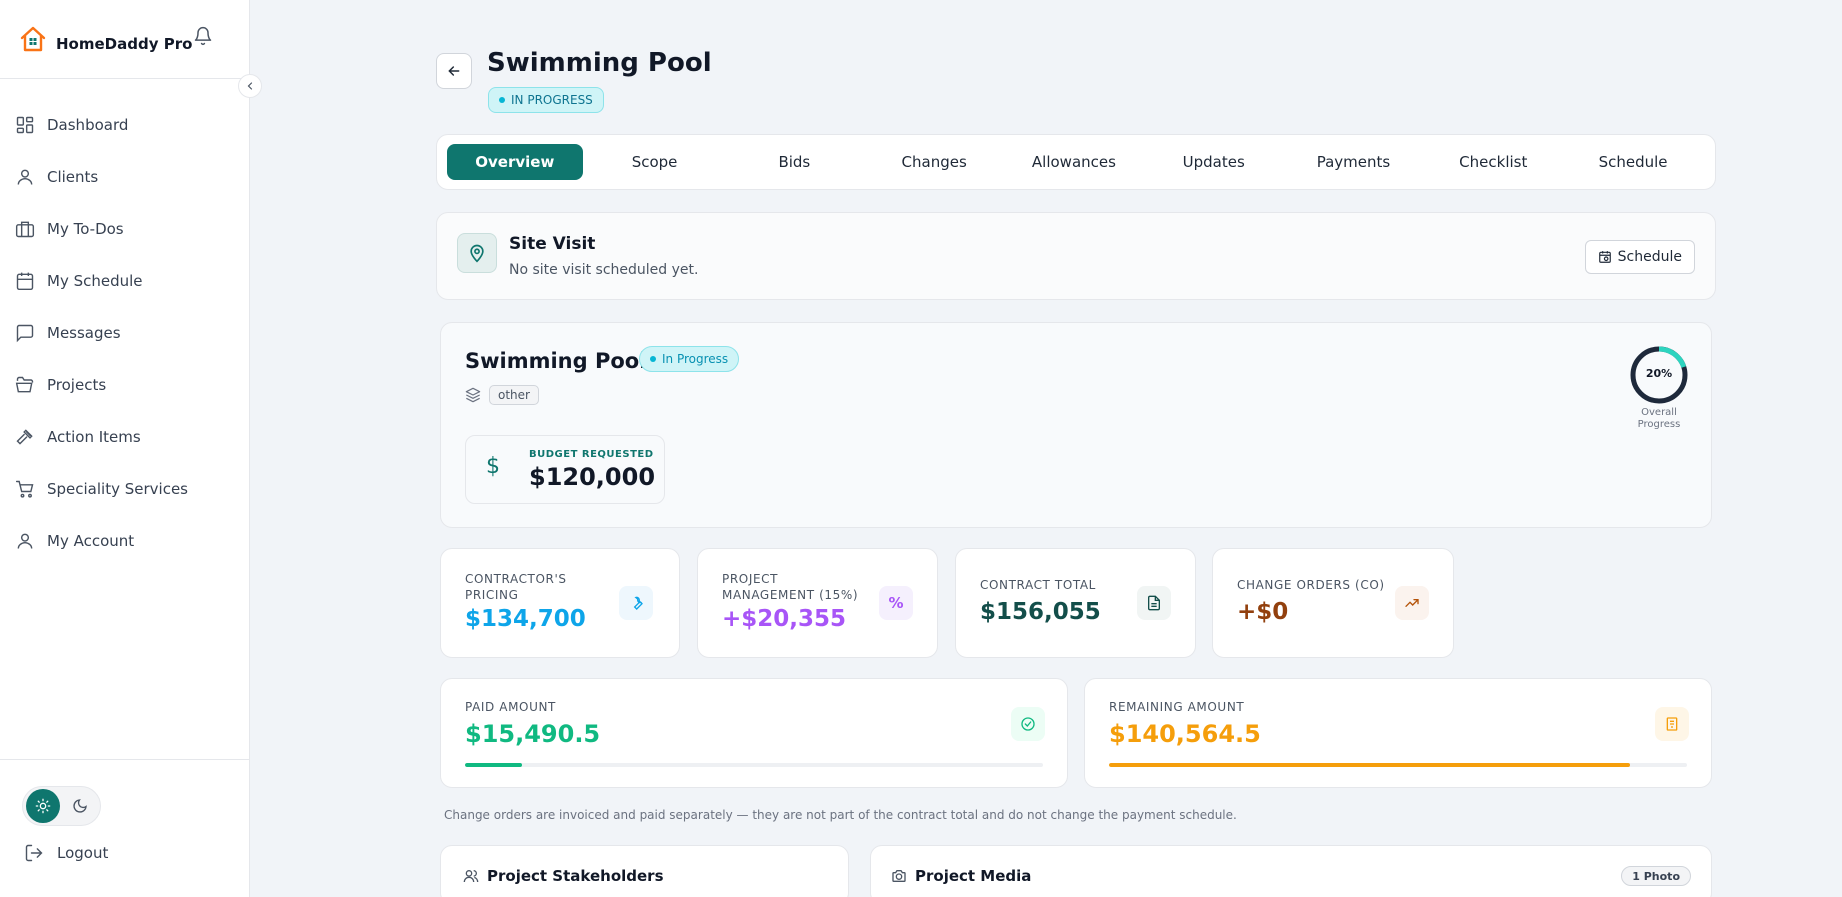  Describe the element at coordinates (1605, 257) in the screenshot. I see `calendar-clock-icon` at that location.